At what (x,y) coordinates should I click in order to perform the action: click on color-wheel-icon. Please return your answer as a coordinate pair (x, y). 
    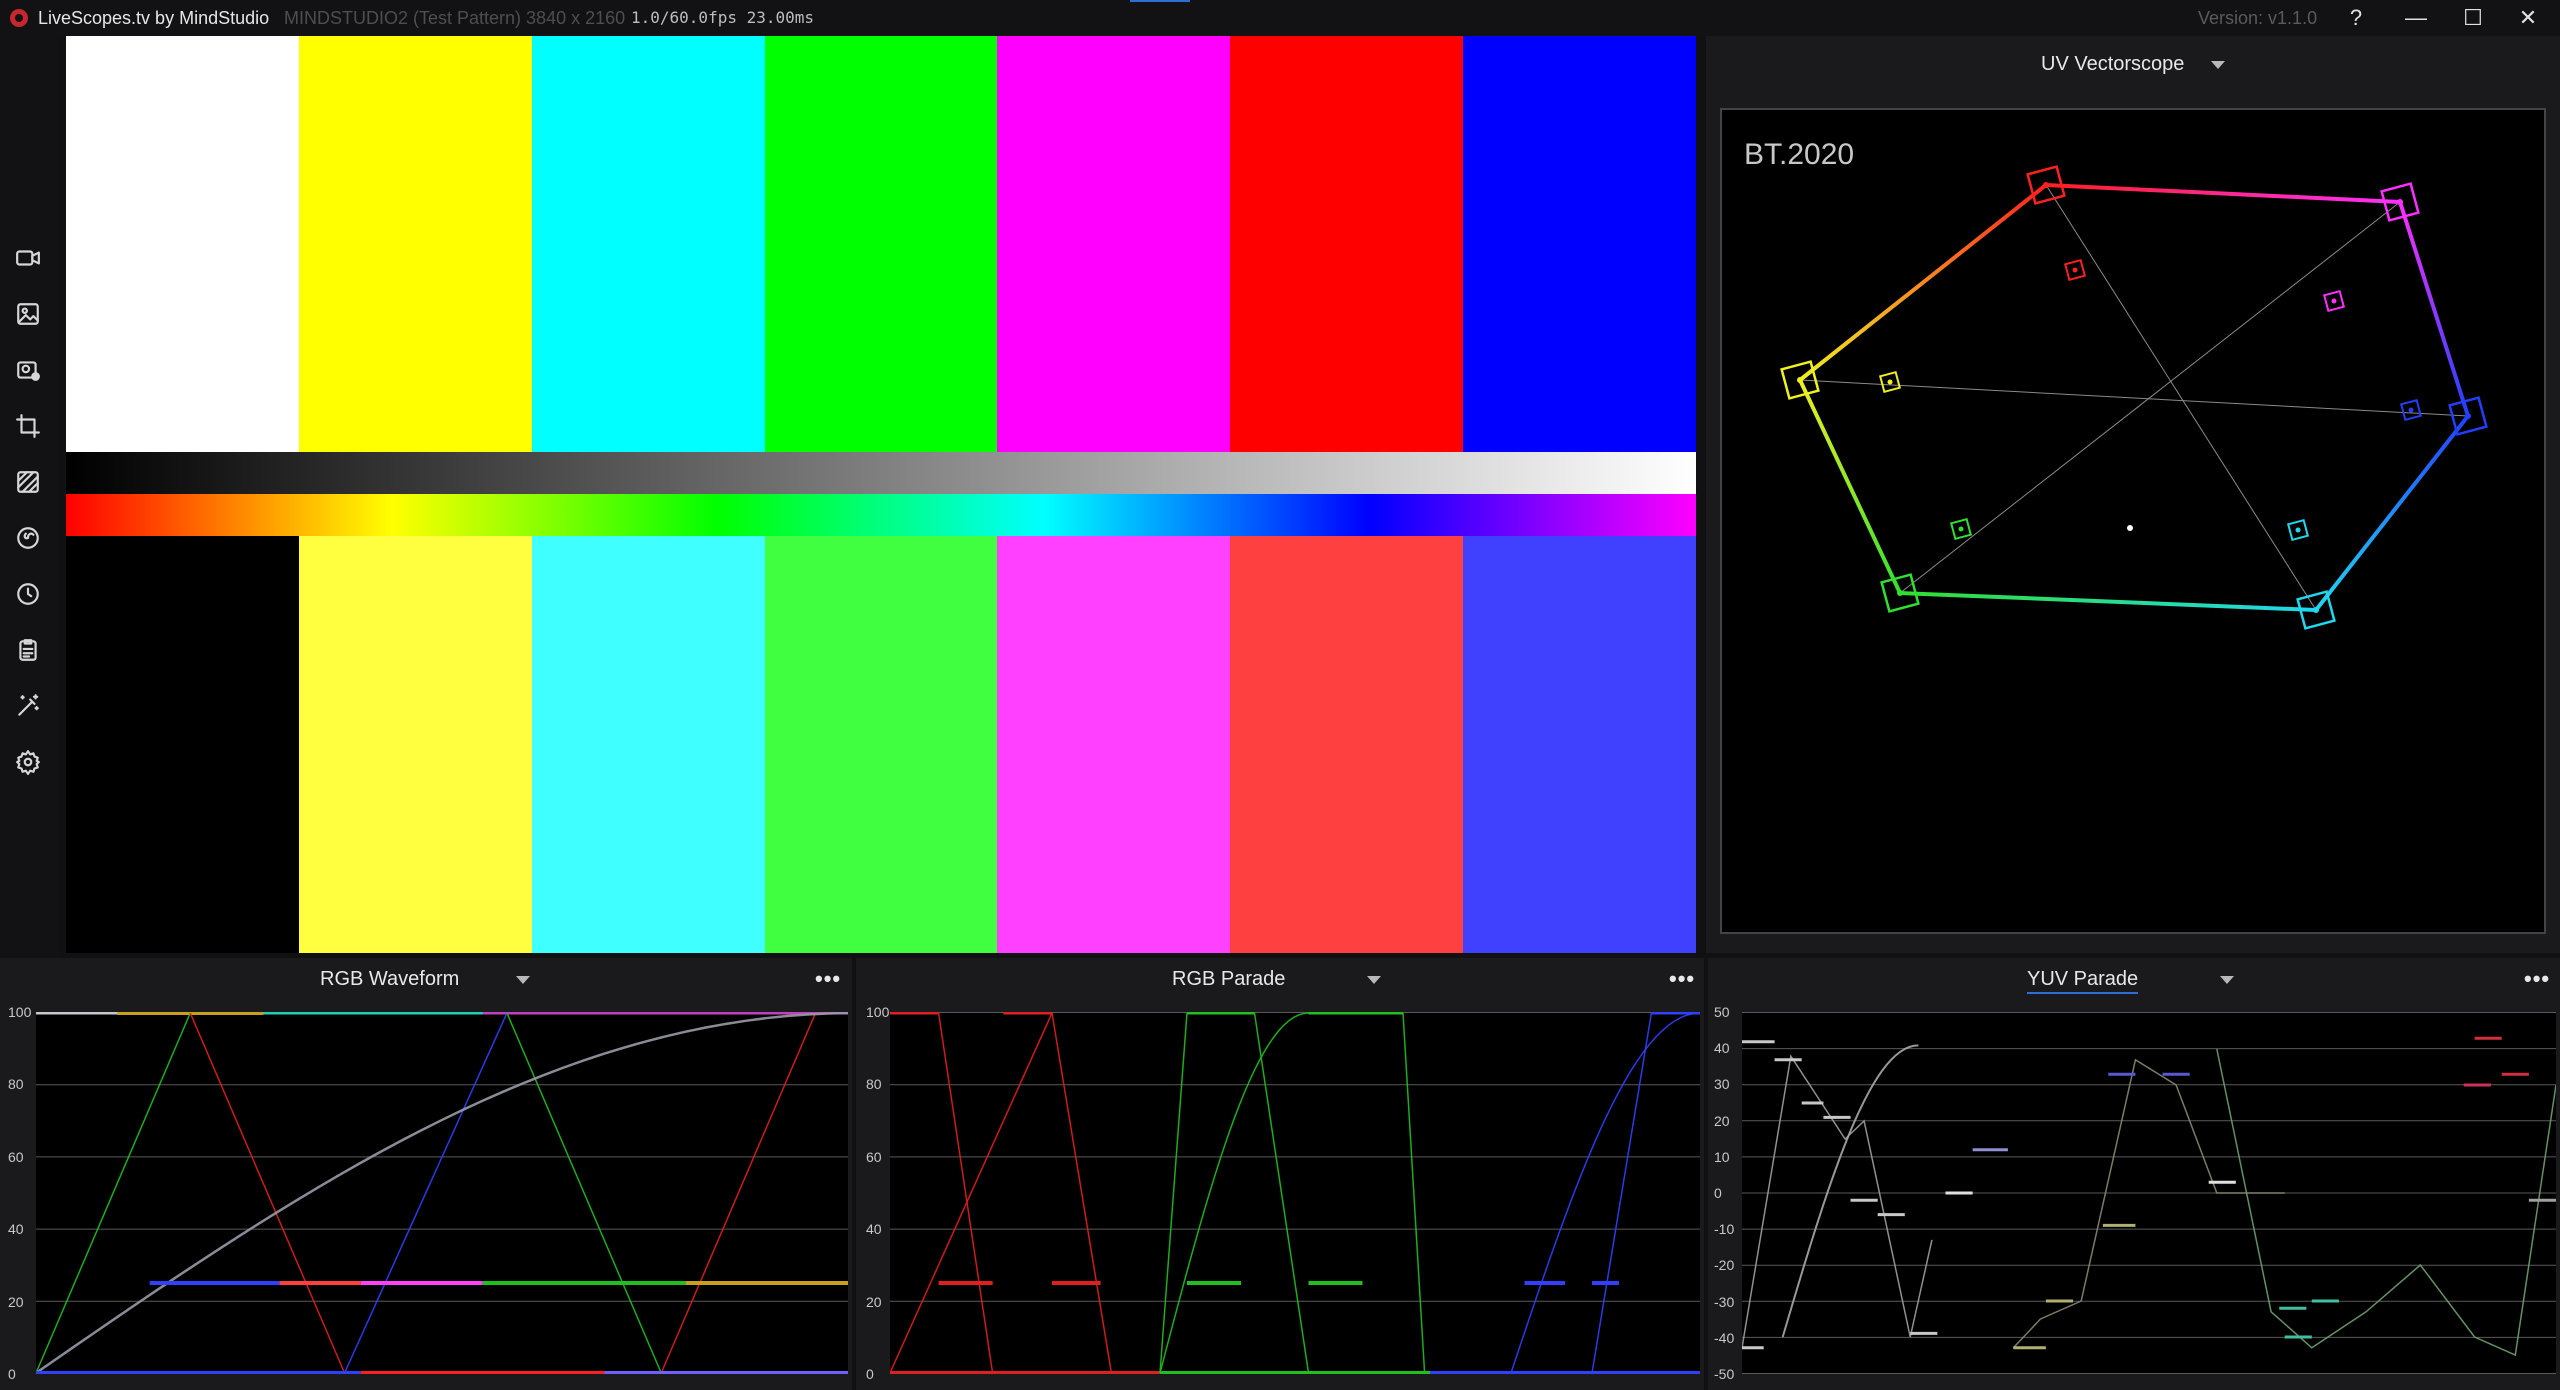
    Looking at the image, I should click on (28, 538).